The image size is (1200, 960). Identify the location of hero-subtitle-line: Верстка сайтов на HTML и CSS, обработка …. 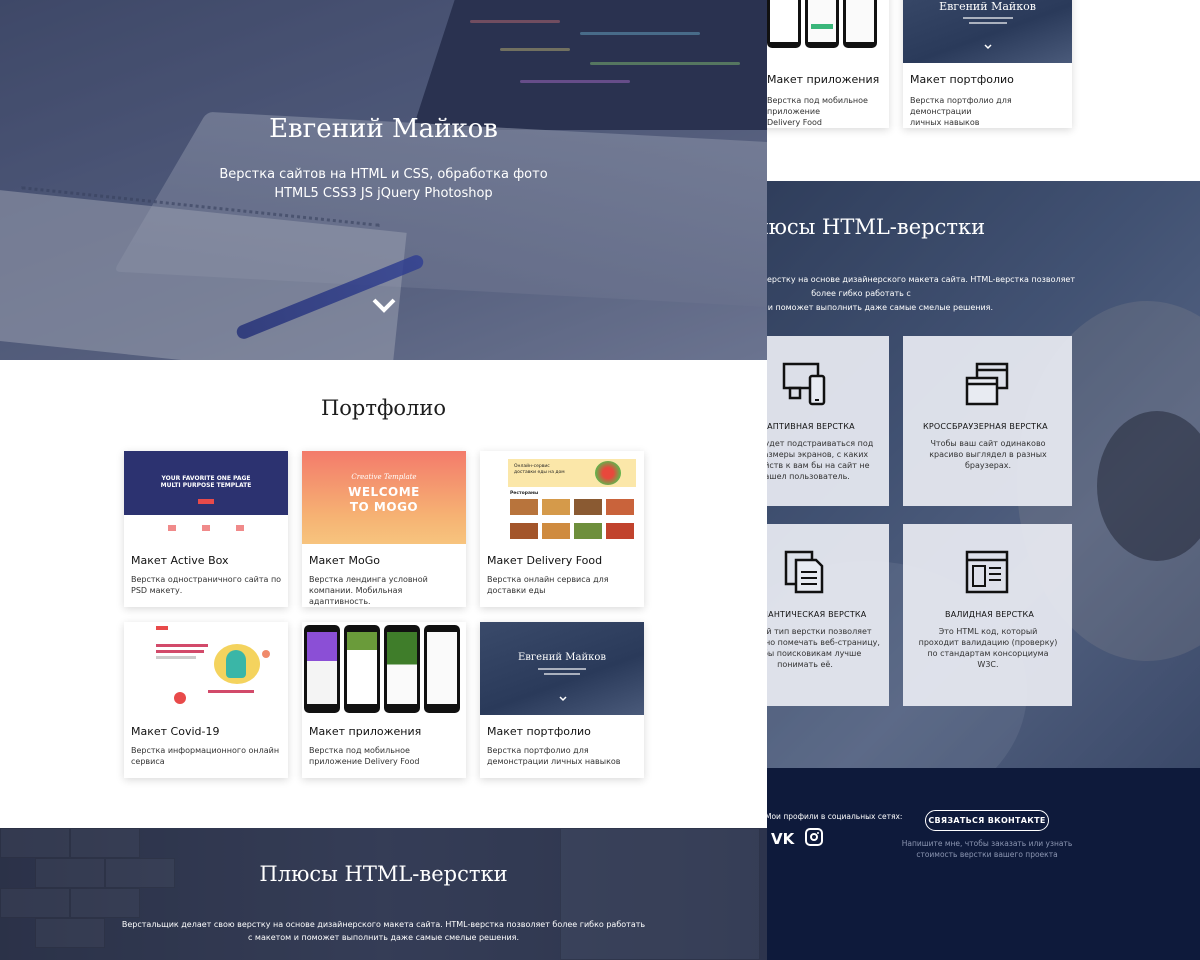
(383, 174).